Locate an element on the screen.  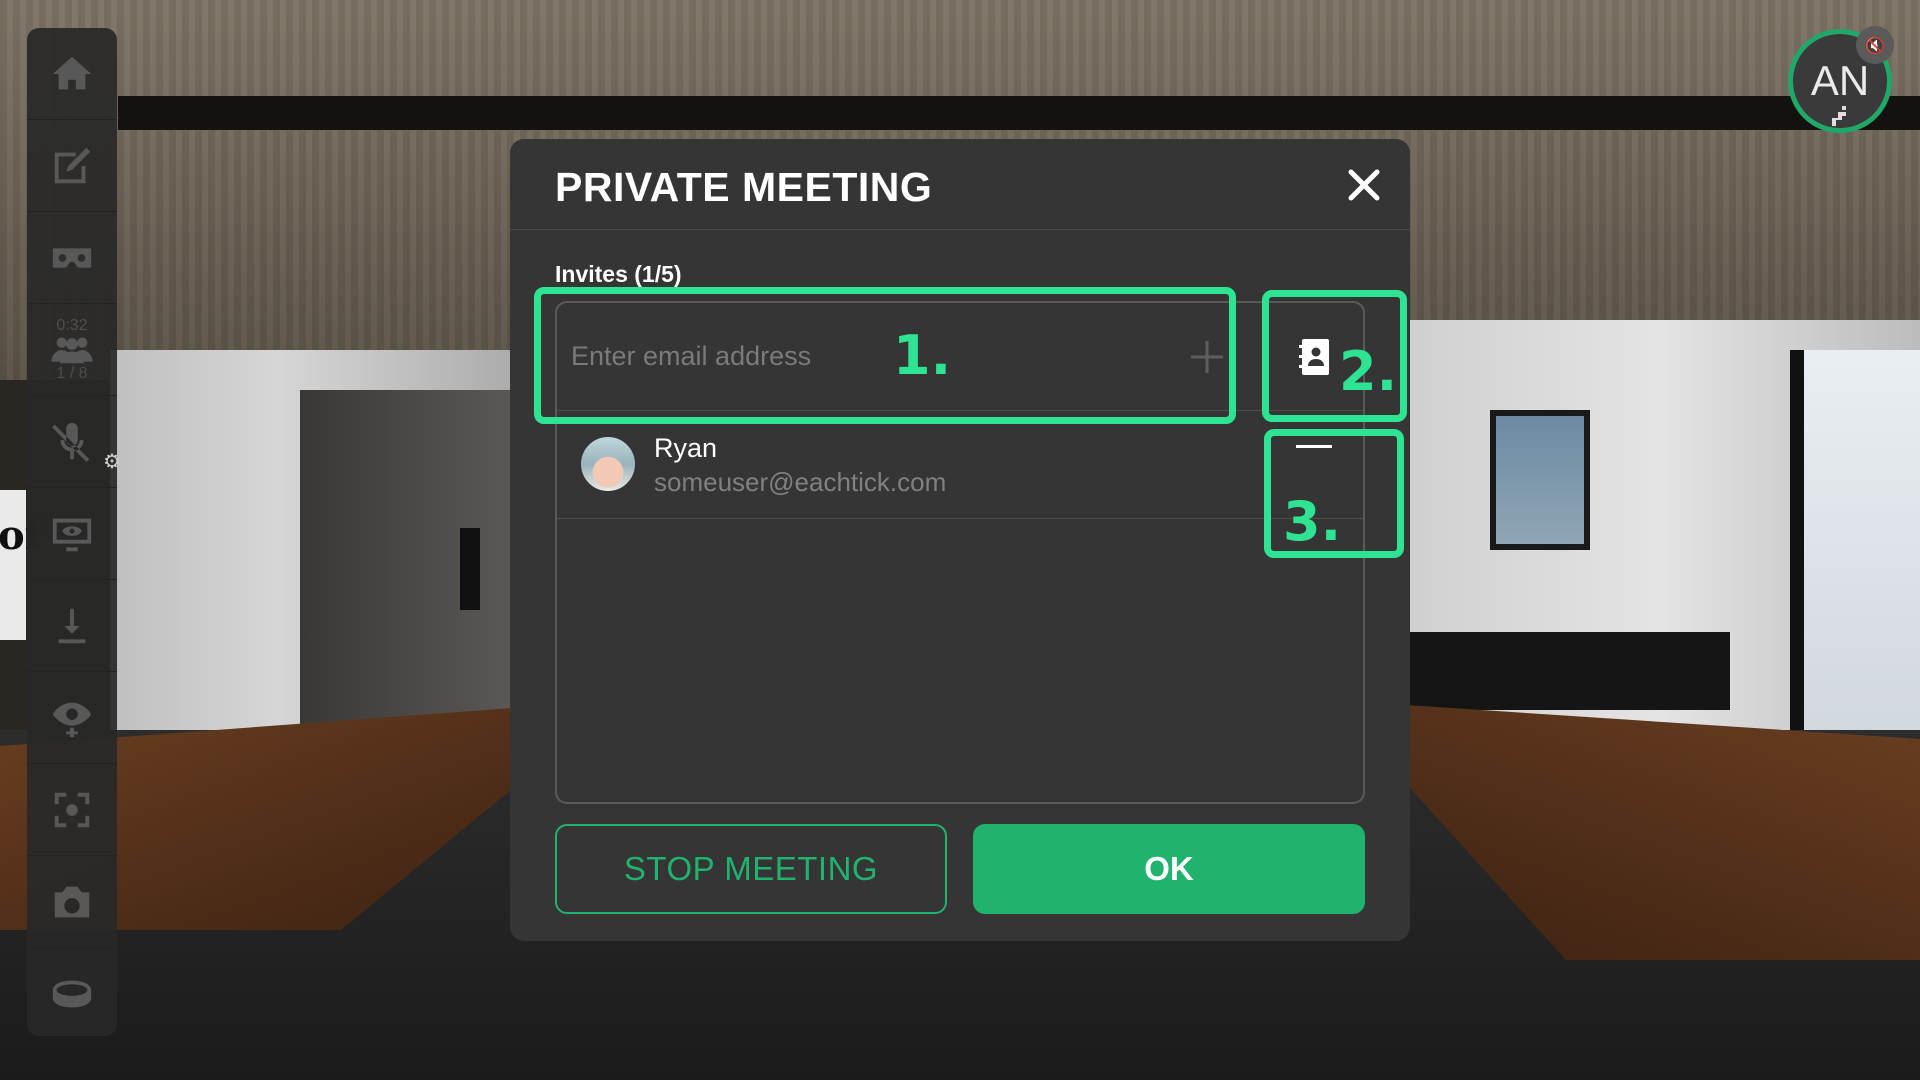
user-initials: AN is located at coordinates (1840, 80).